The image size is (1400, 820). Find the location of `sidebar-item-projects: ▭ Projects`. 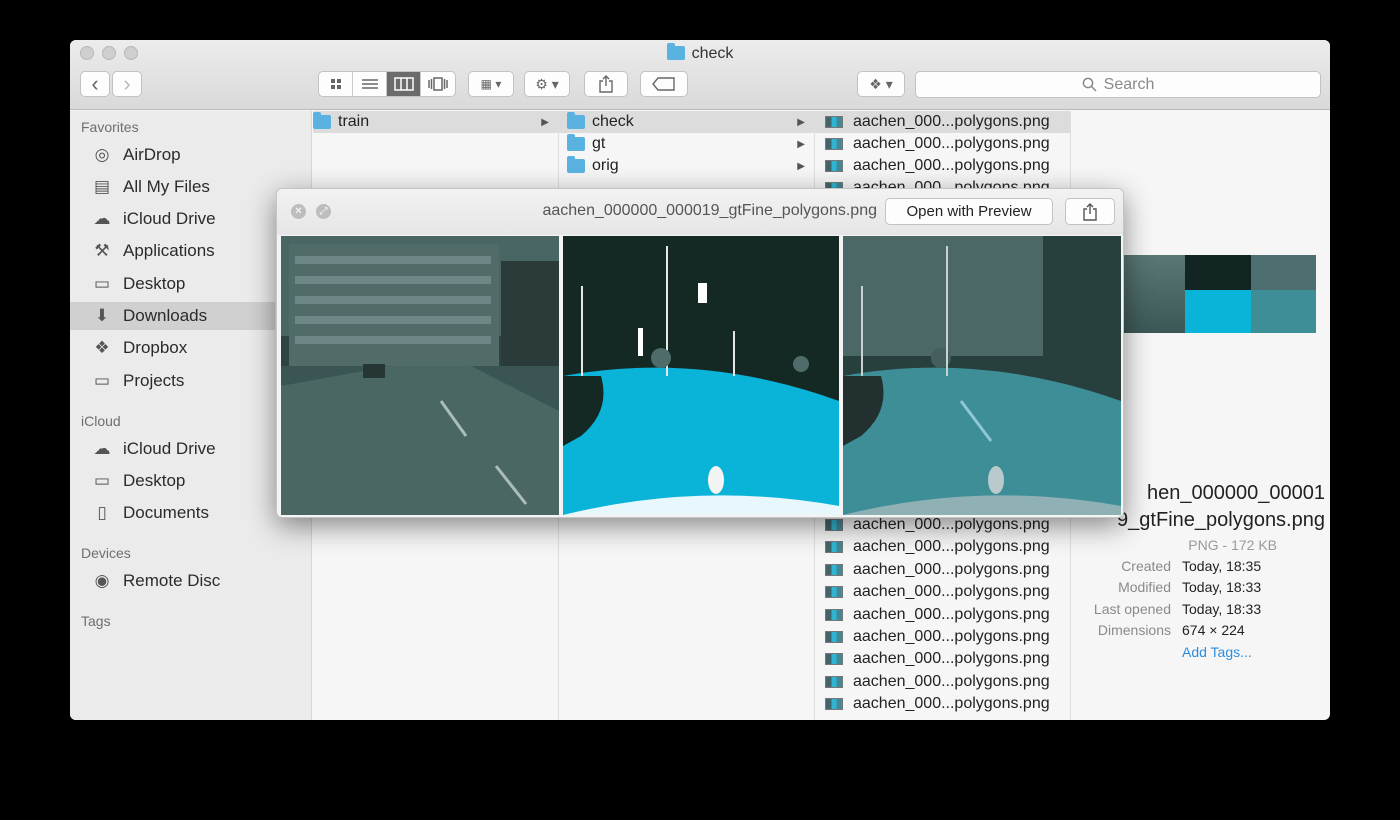

sidebar-item-projects: ▭ Projects is located at coordinates (172, 381).